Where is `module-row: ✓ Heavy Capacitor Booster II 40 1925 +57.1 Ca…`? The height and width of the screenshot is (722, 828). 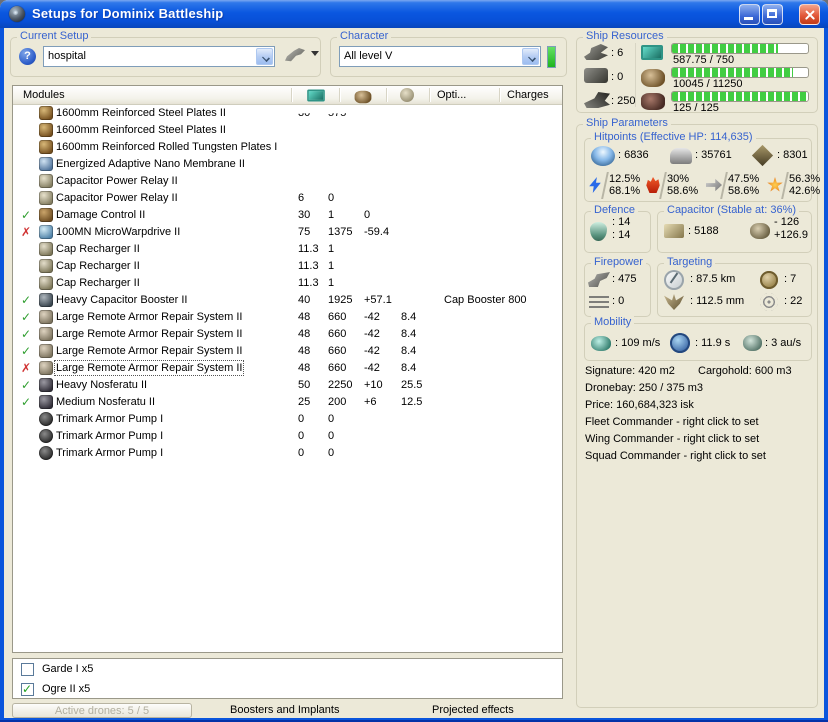
module-row: ✓ Heavy Capacitor Booster II 40 1925 +57.1 Ca… is located at coordinates (287, 300).